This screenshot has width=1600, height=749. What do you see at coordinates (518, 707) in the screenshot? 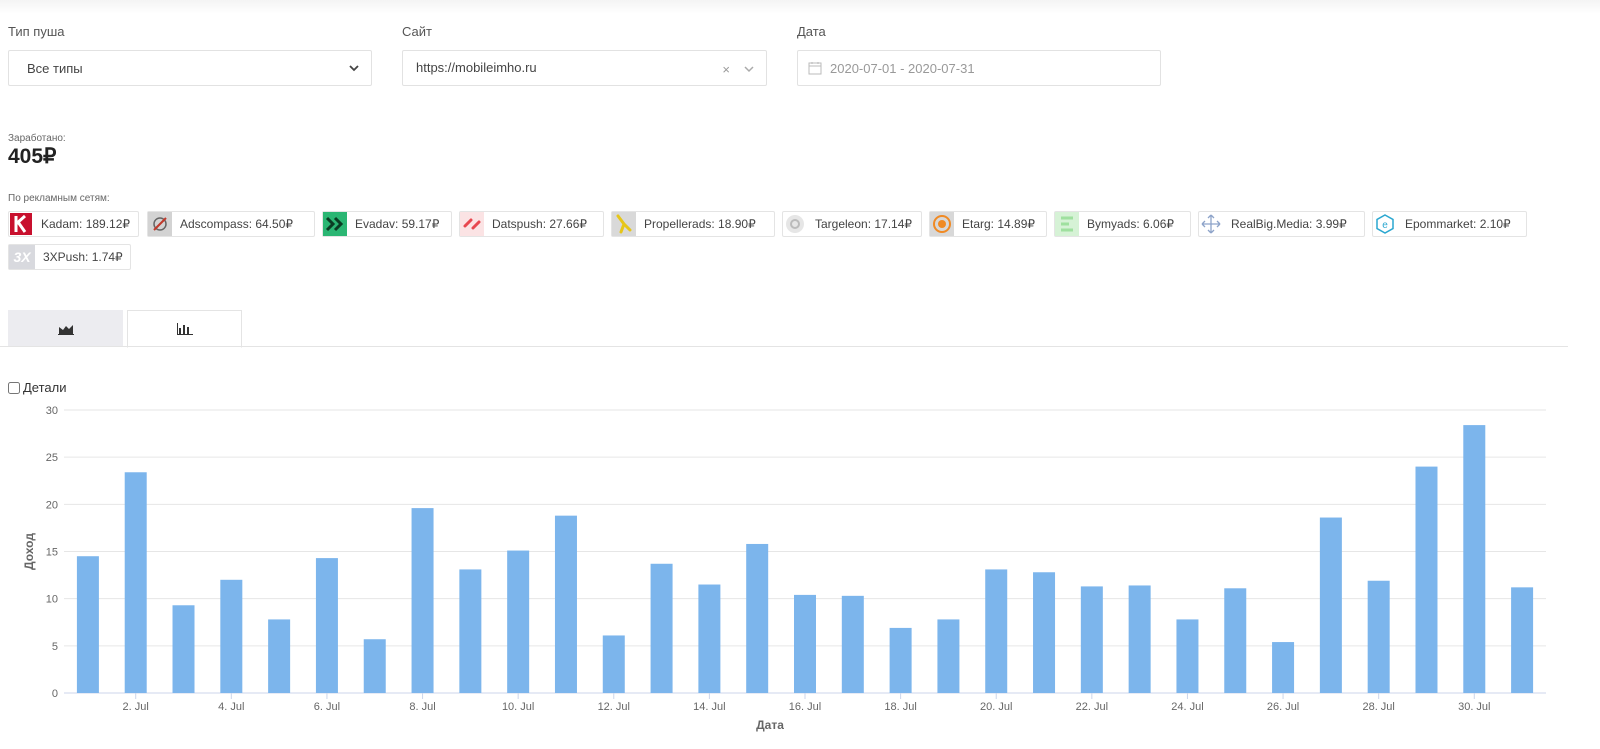
I see `x-tick-label: 10. Jul` at bounding box center [518, 707].